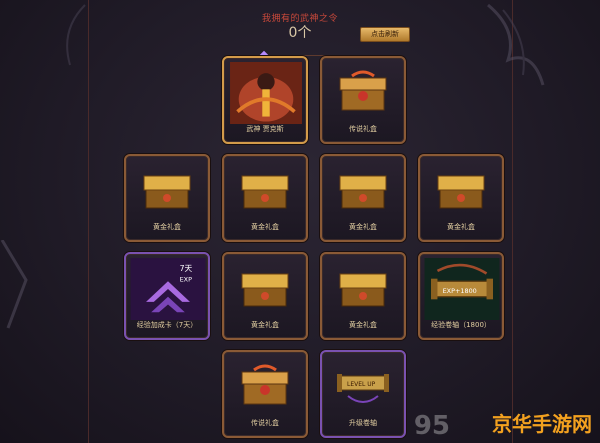 Image resolution: width=600 pixels, height=443 pixels. What do you see at coordinates (431, 426) in the screenshot?
I see `watermark-number: 95` at bounding box center [431, 426].